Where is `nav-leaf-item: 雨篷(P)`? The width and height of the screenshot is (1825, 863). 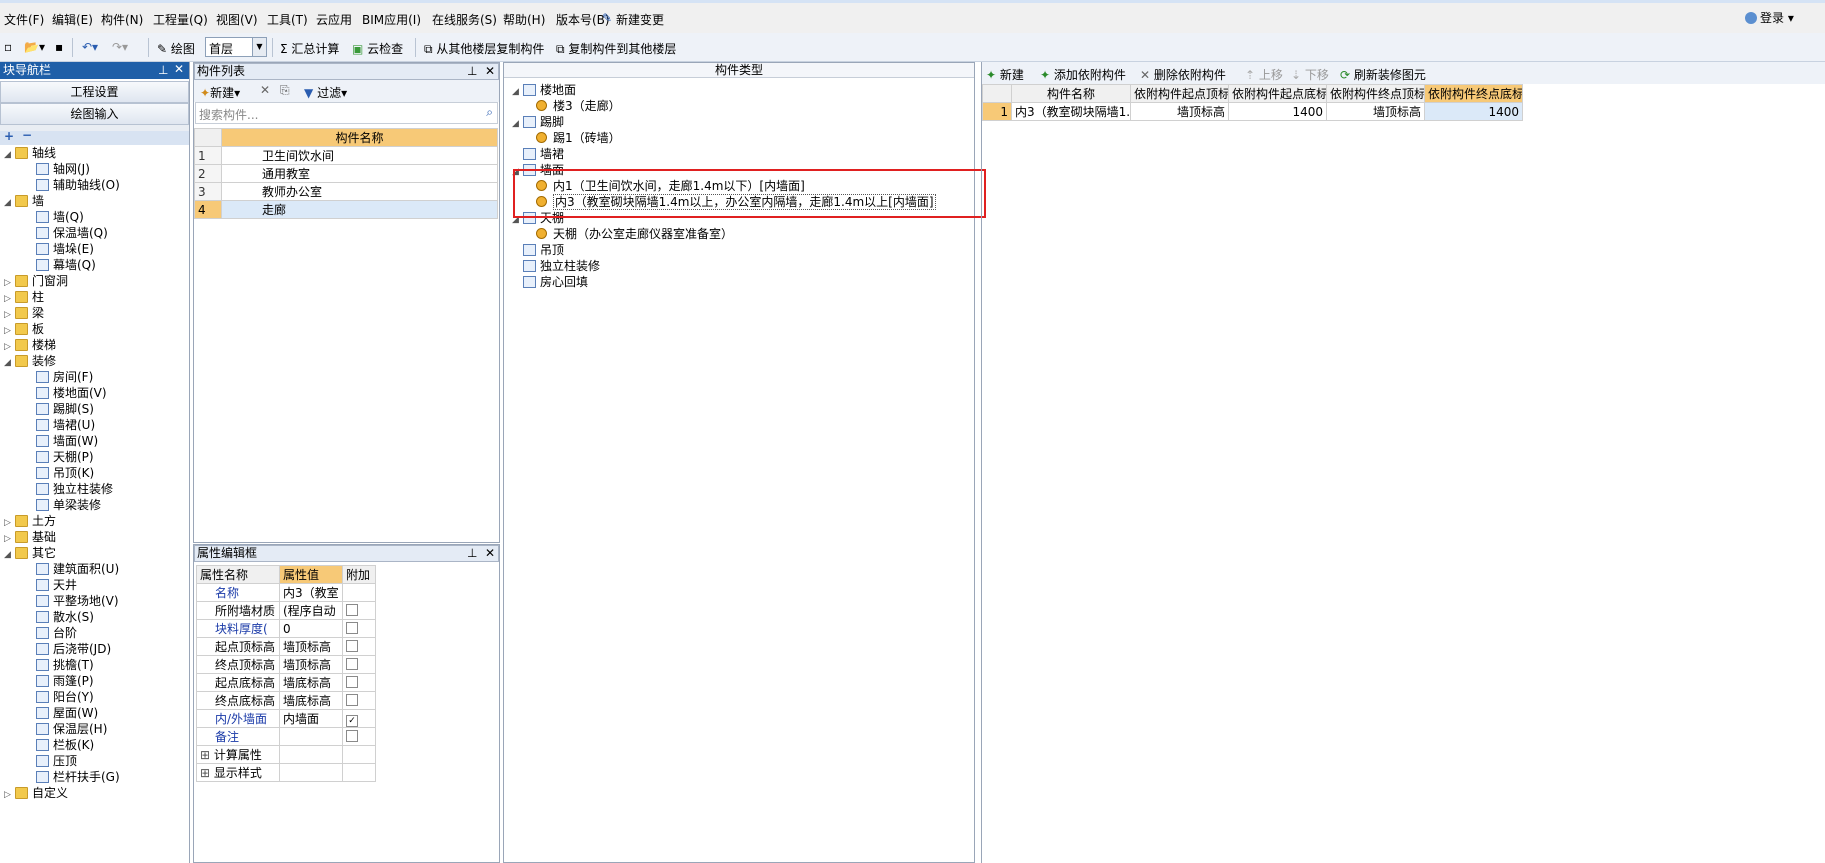
nav-leaf-item: 雨篷(P) is located at coordinates (65, 681).